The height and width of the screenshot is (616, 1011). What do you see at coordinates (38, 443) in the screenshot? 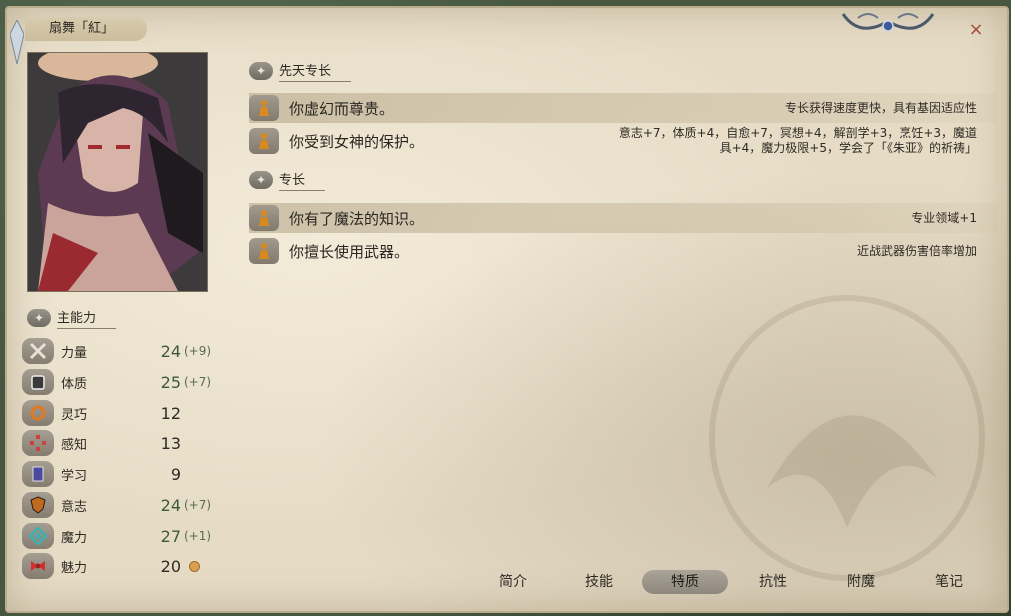
I see `senses-icon` at bounding box center [38, 443].